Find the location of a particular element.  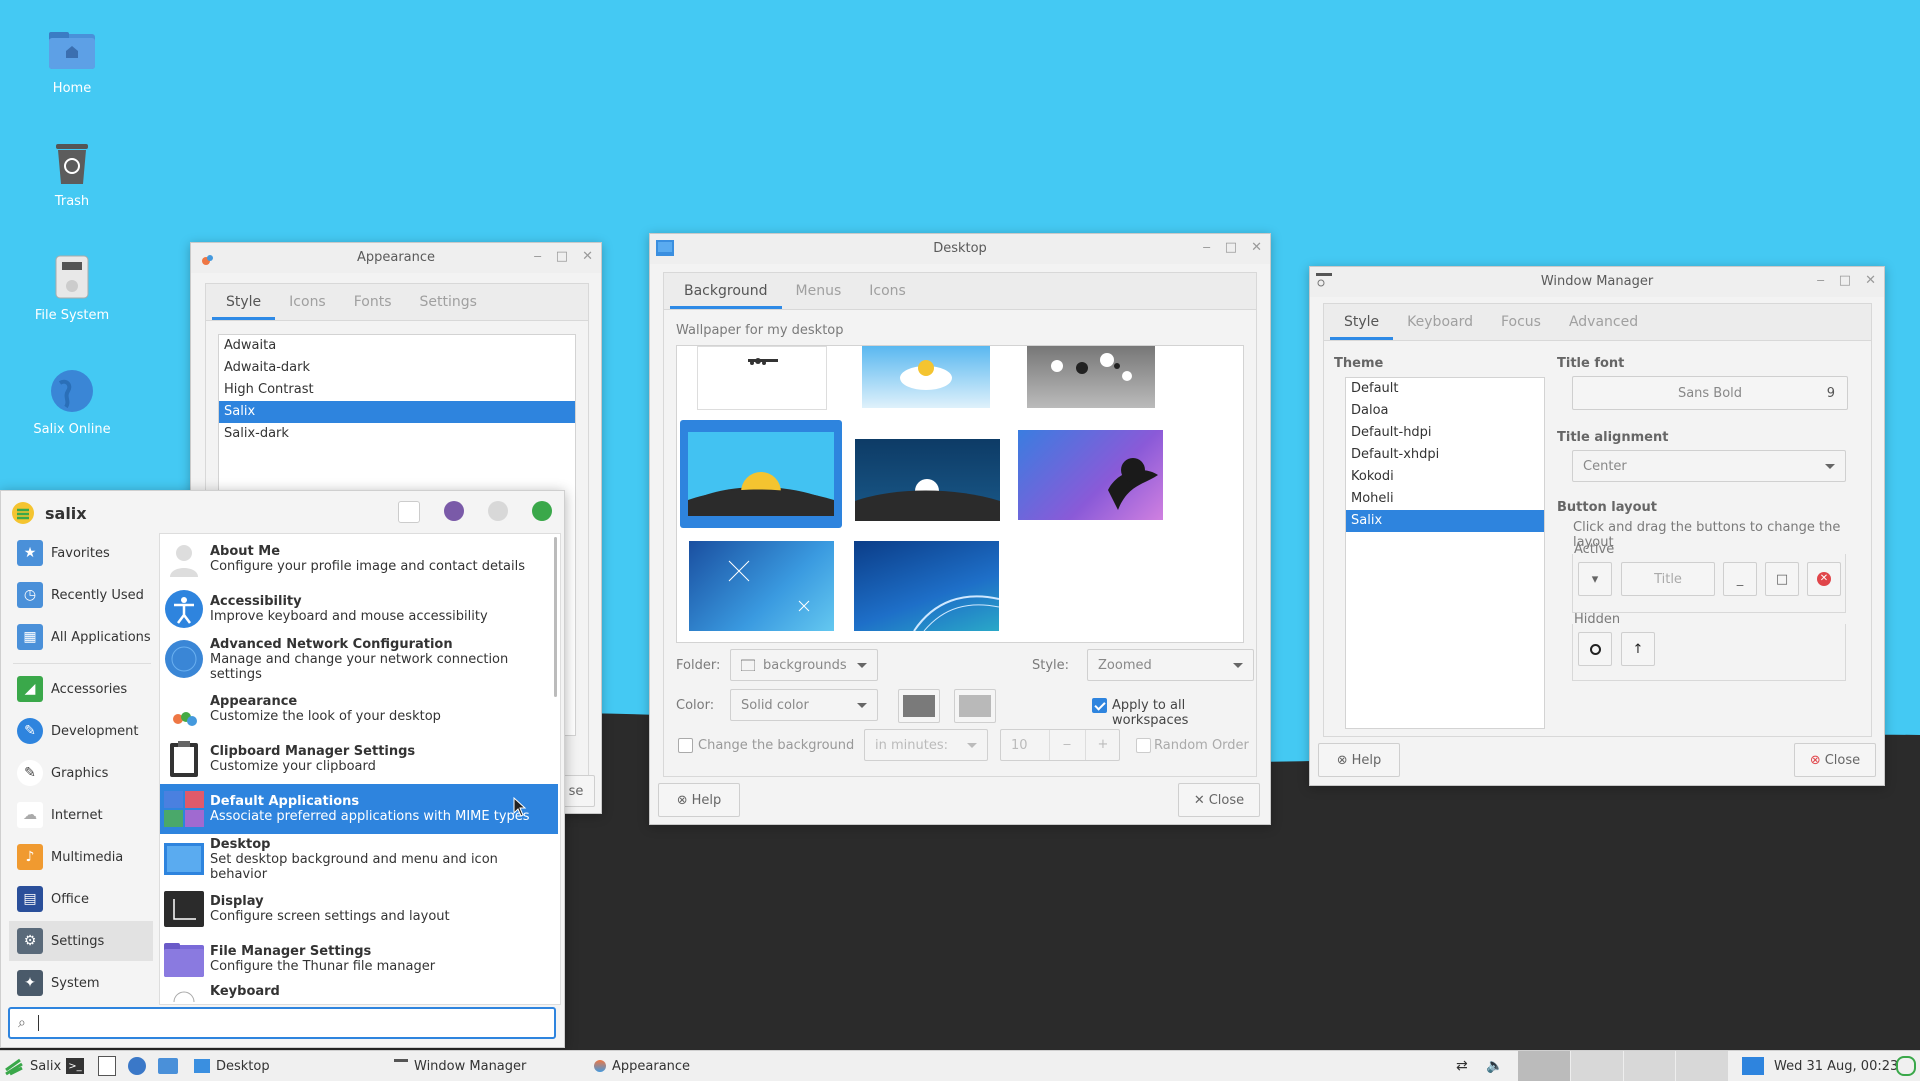

volume-tray: 🔈 is located at coordinates (1494, 1066).